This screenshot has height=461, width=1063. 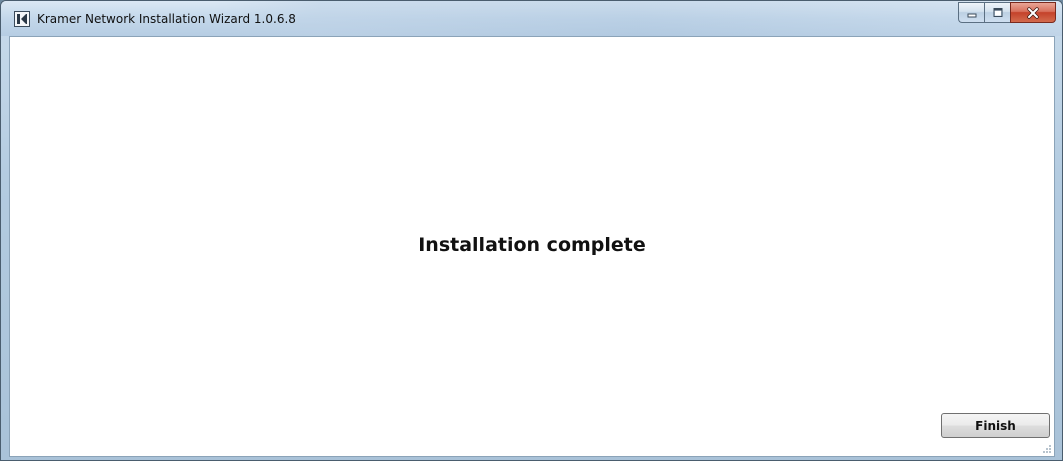 I want to click on minimize-button, so click(x=971, y=12).